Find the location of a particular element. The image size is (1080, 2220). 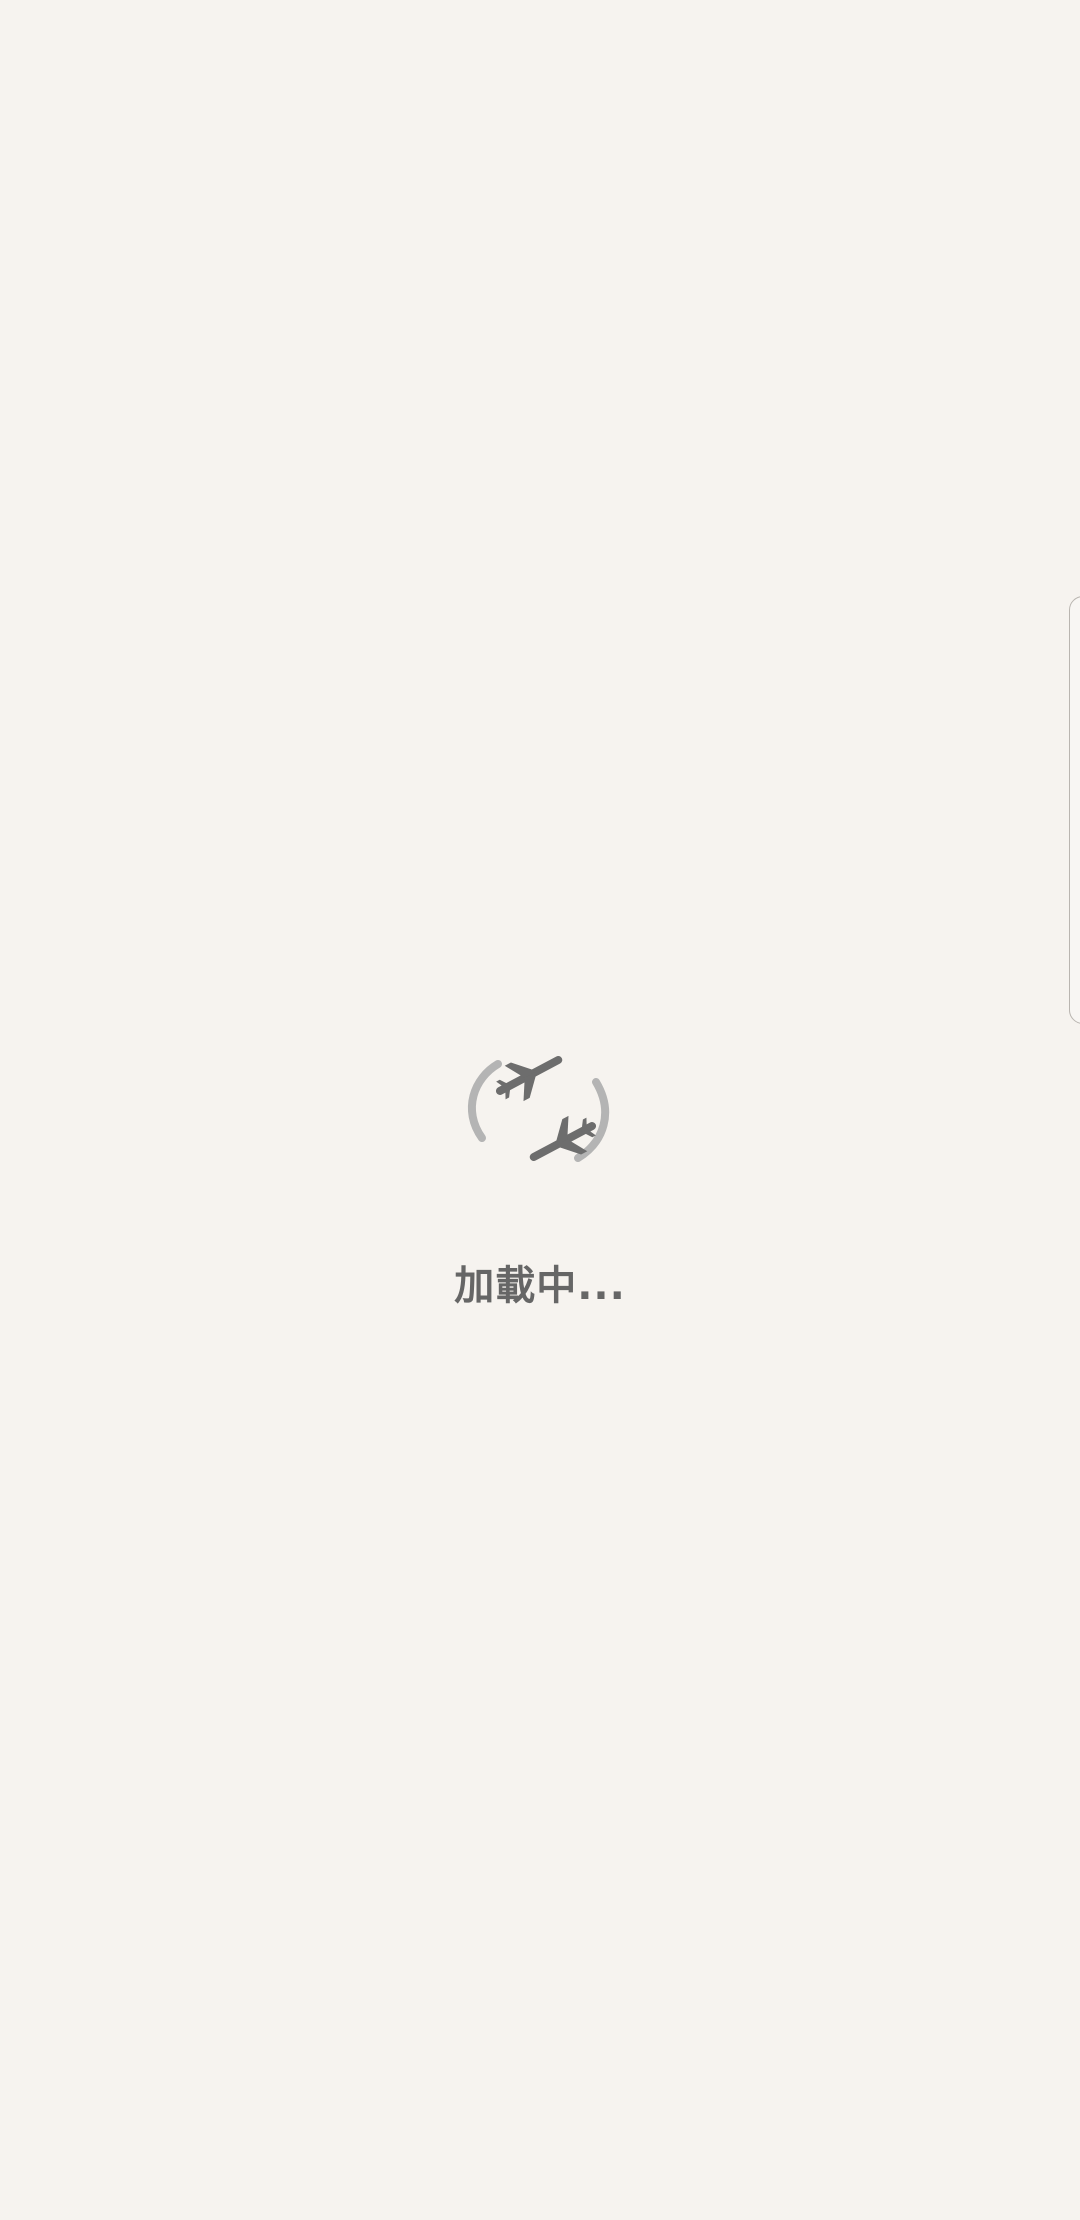

airplane-spinner-icon is located at coordinates (540, 1110).